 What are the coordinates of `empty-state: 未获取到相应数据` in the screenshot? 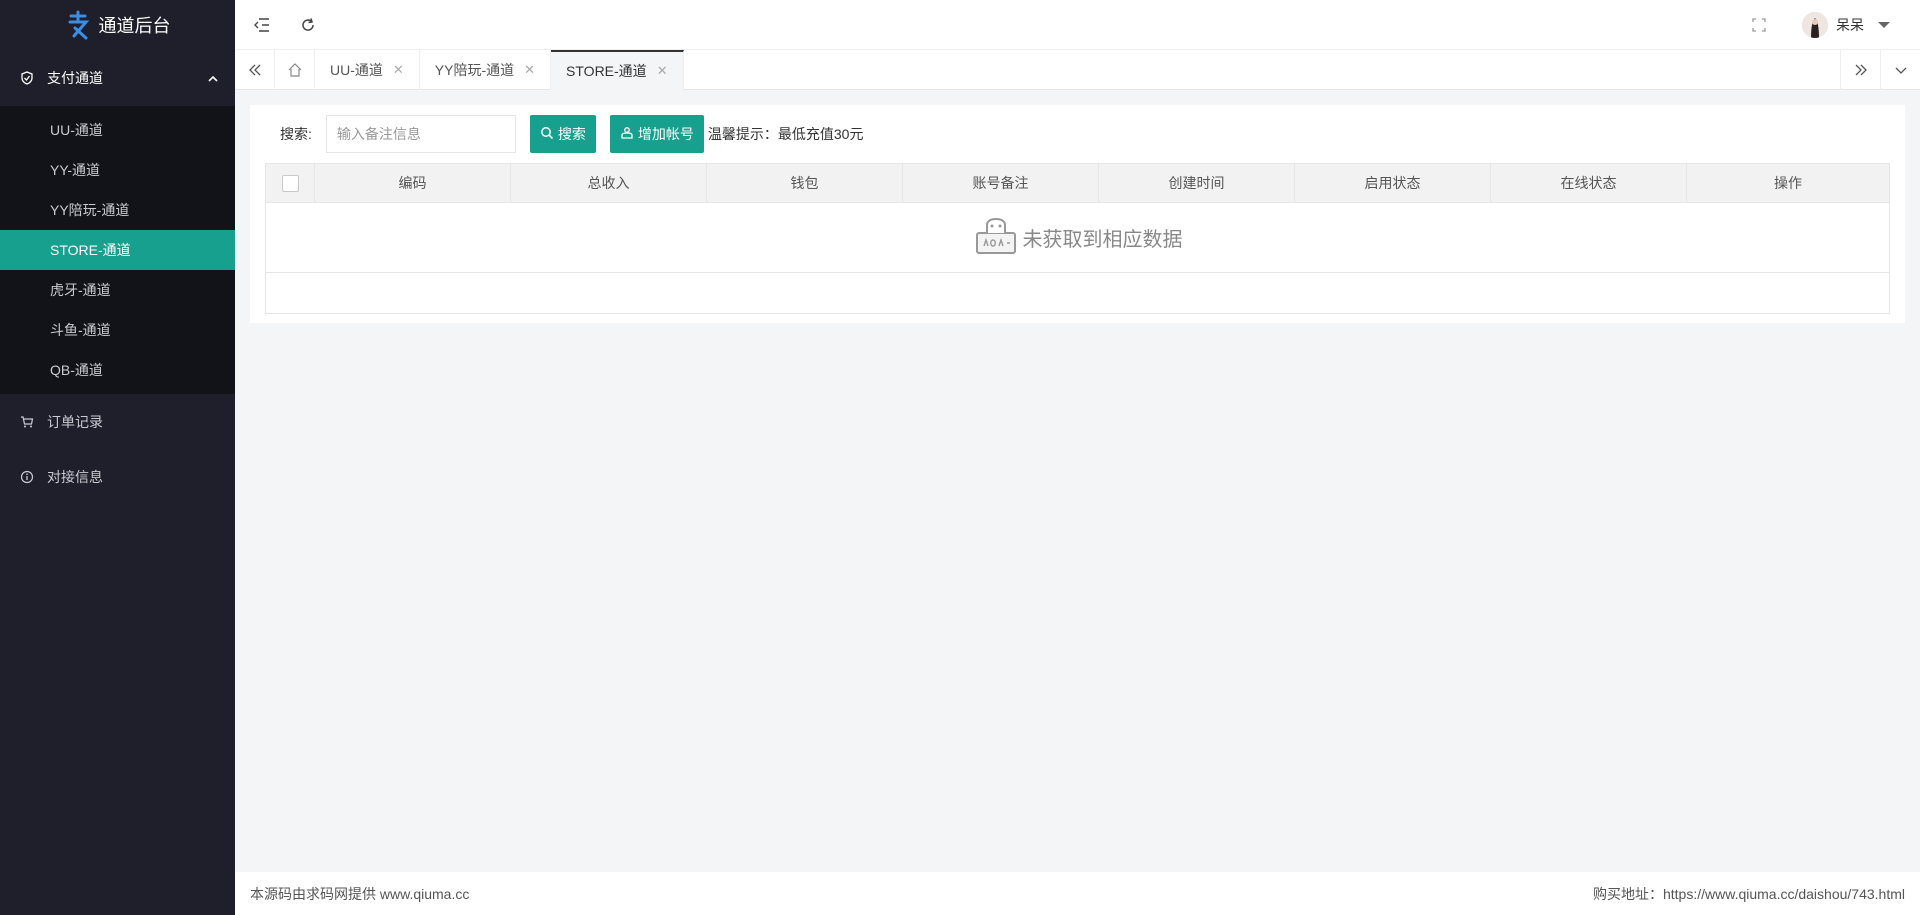 It's located at (1077, 238).